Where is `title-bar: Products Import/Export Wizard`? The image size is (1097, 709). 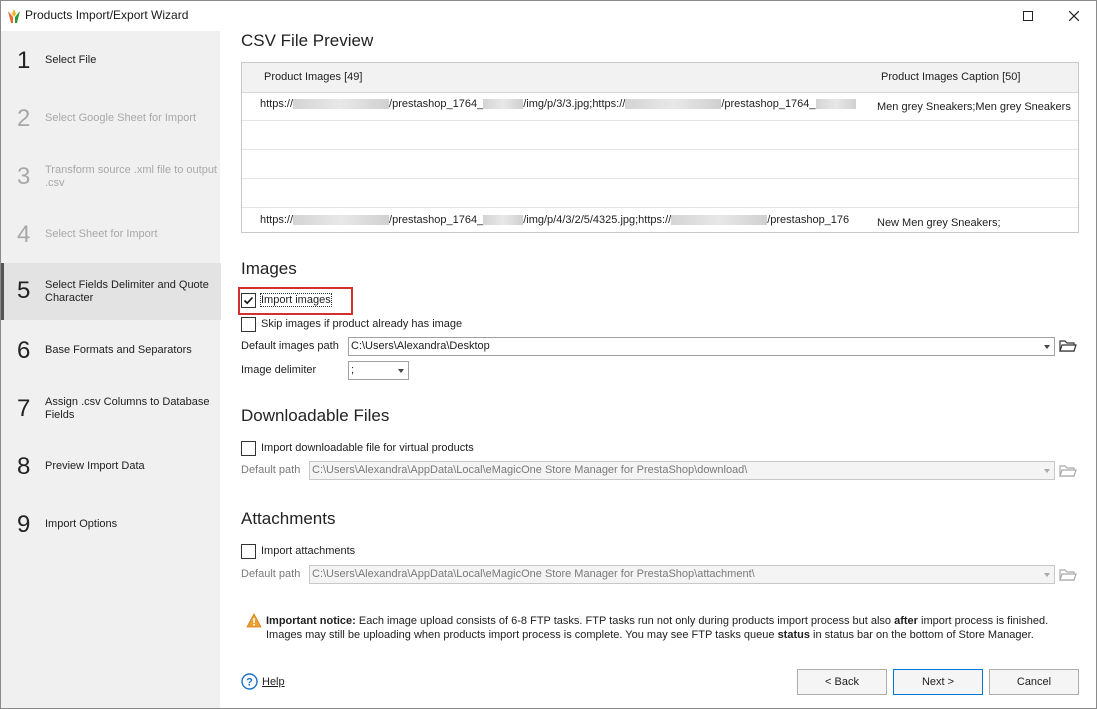 title-bar: Products Import/Export Wizard is located at coordinates (548, 16).